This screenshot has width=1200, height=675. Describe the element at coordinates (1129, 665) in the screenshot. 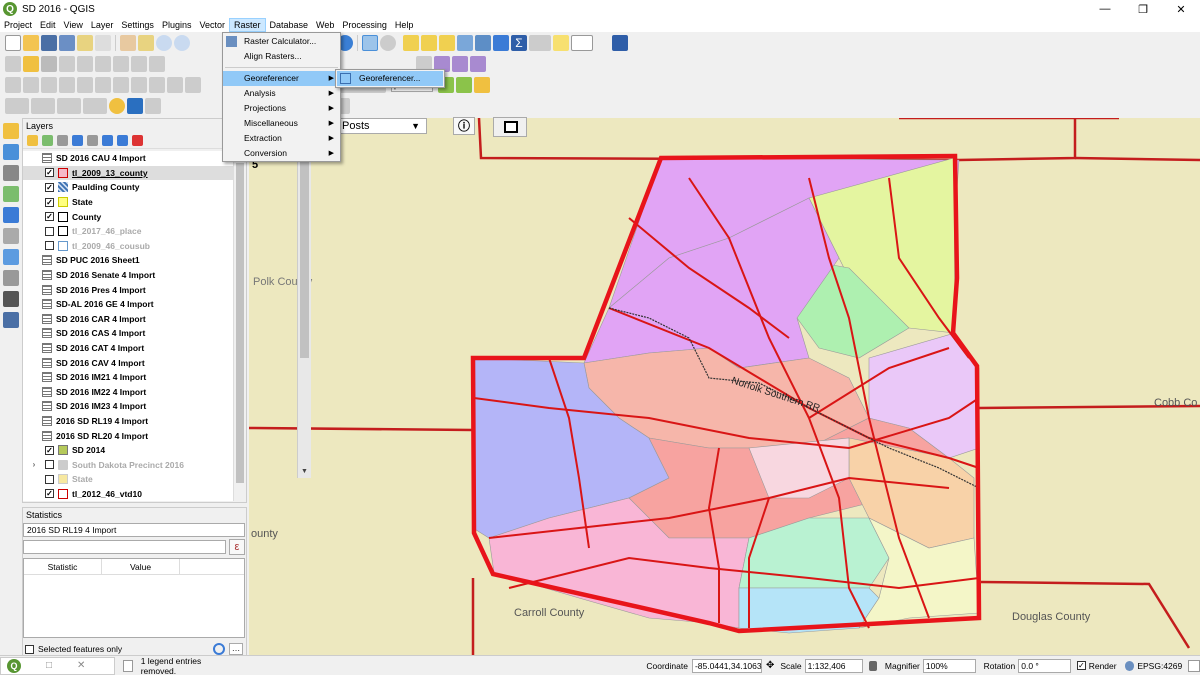

I see `crs-globe-icon` at that location.